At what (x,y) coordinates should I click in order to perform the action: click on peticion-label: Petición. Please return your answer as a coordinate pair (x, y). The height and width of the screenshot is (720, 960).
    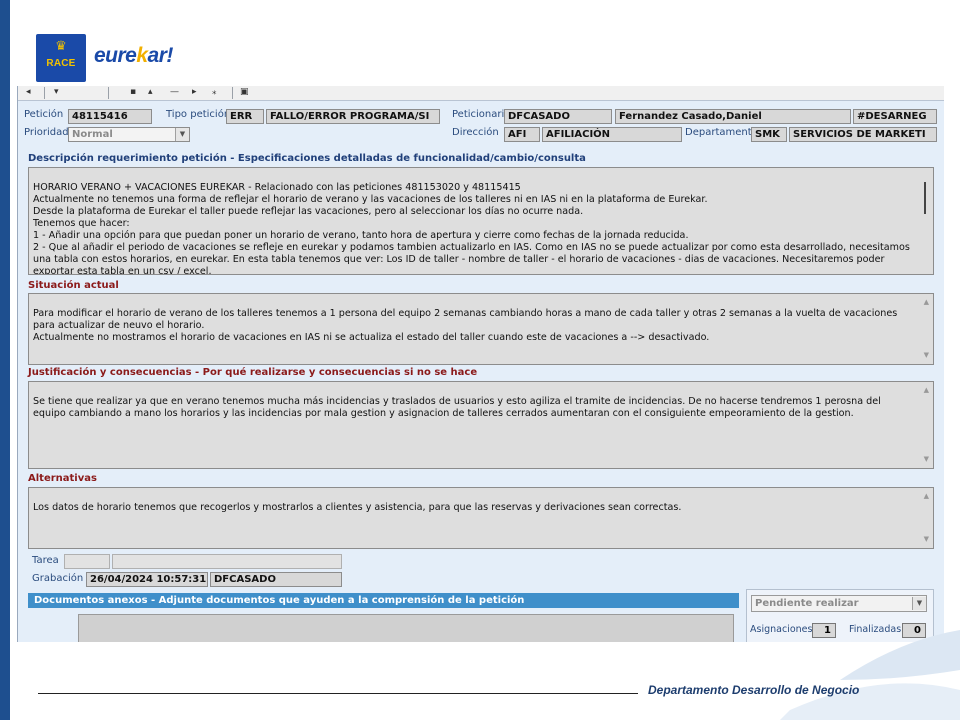
    Looking at the image, I should click on (44, 114).